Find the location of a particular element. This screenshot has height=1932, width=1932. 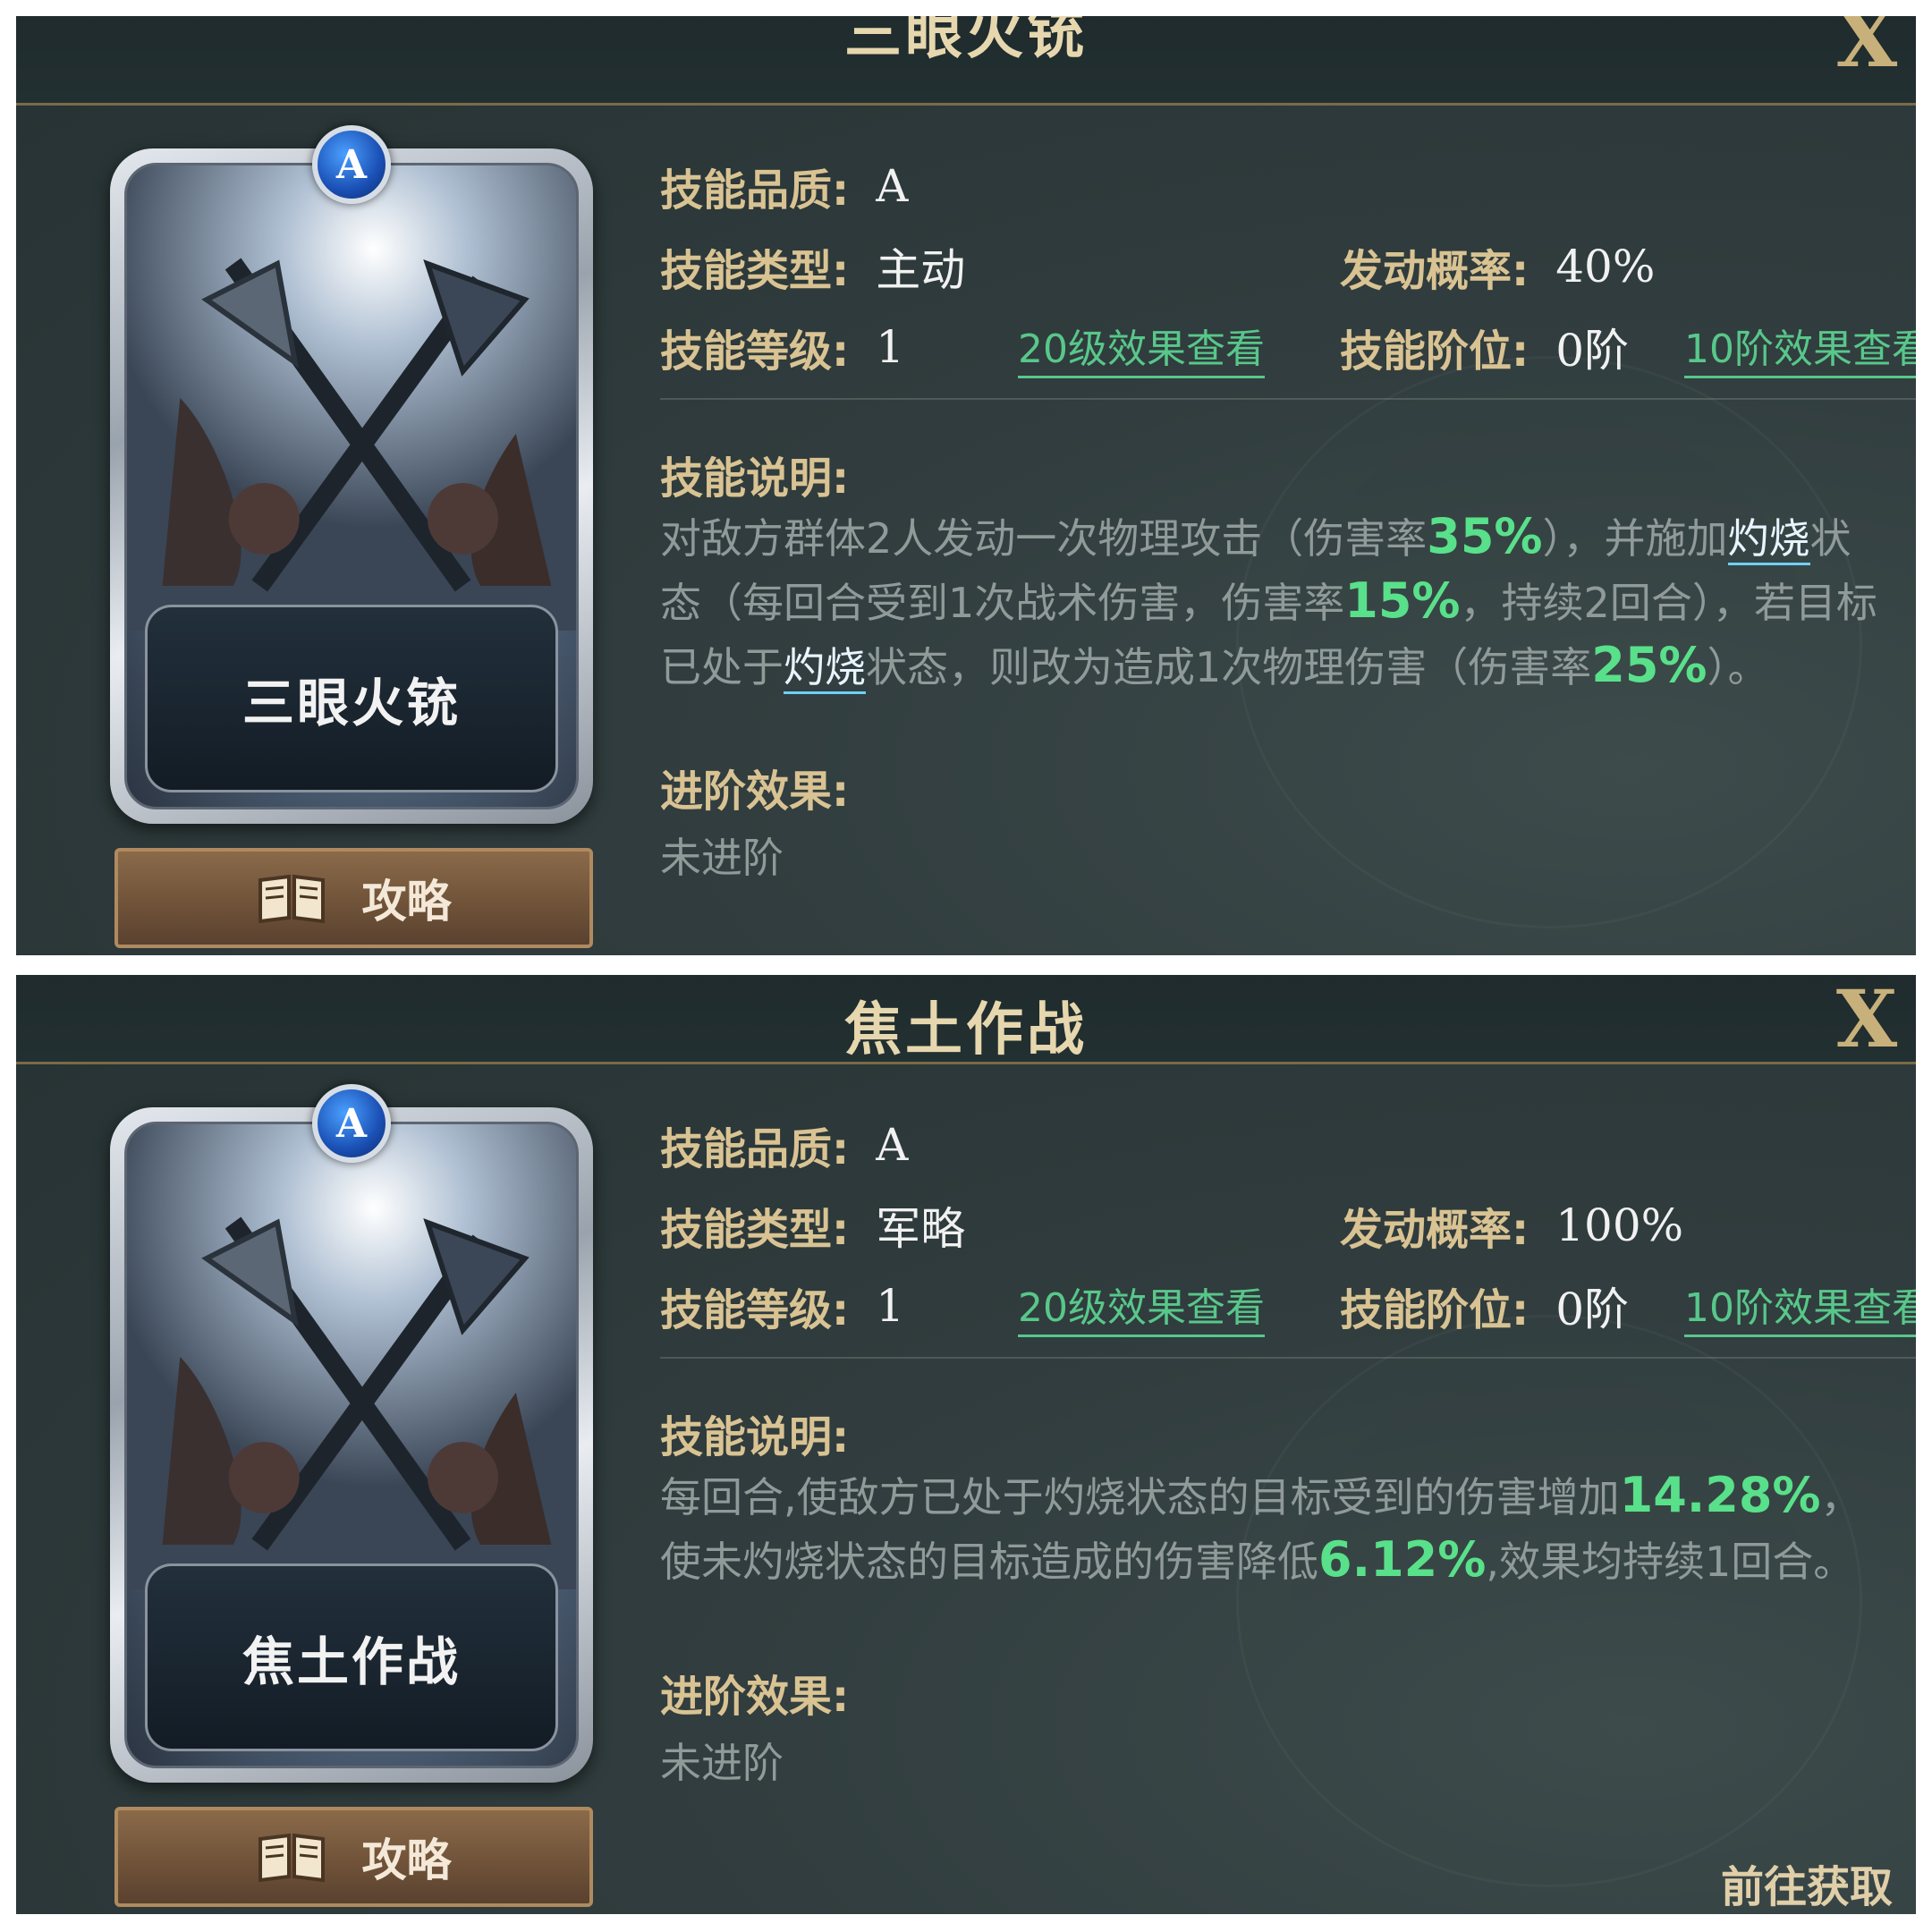

type-row: 技能类型: 军略 is located at coordinates (812, 1225).